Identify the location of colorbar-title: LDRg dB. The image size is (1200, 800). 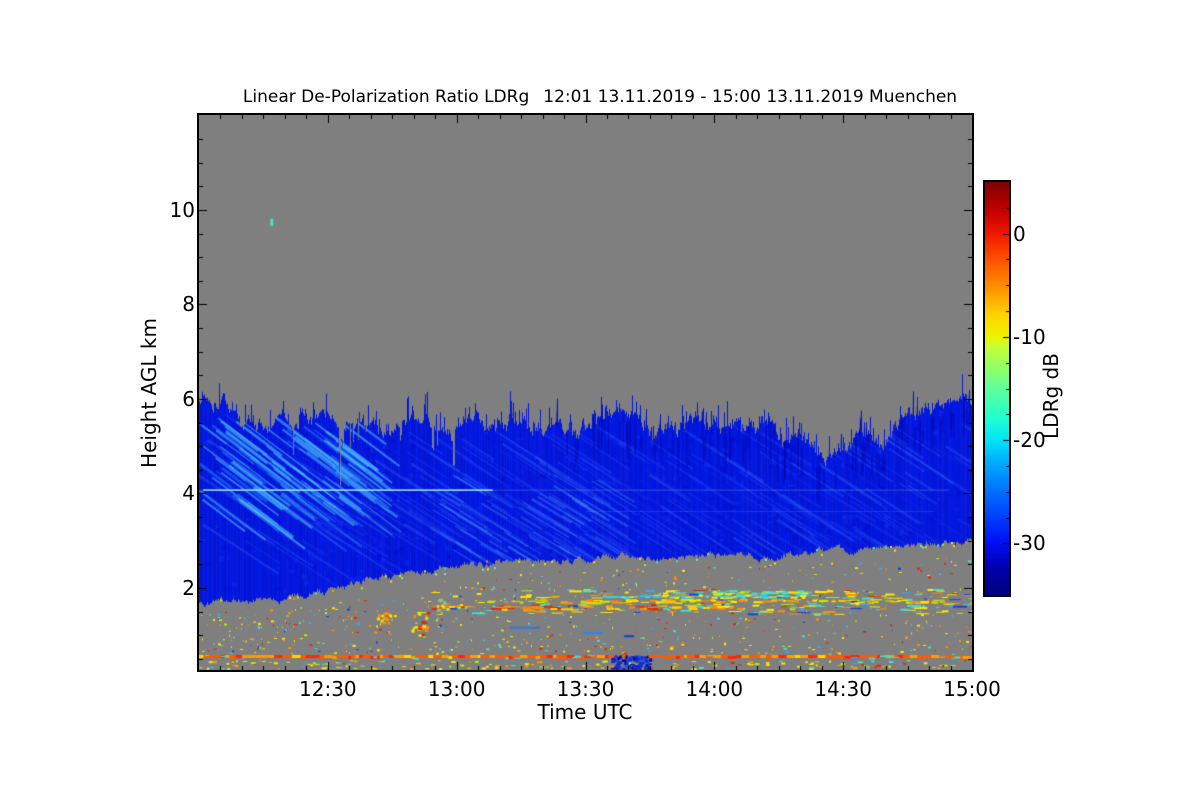
(1051, 396).